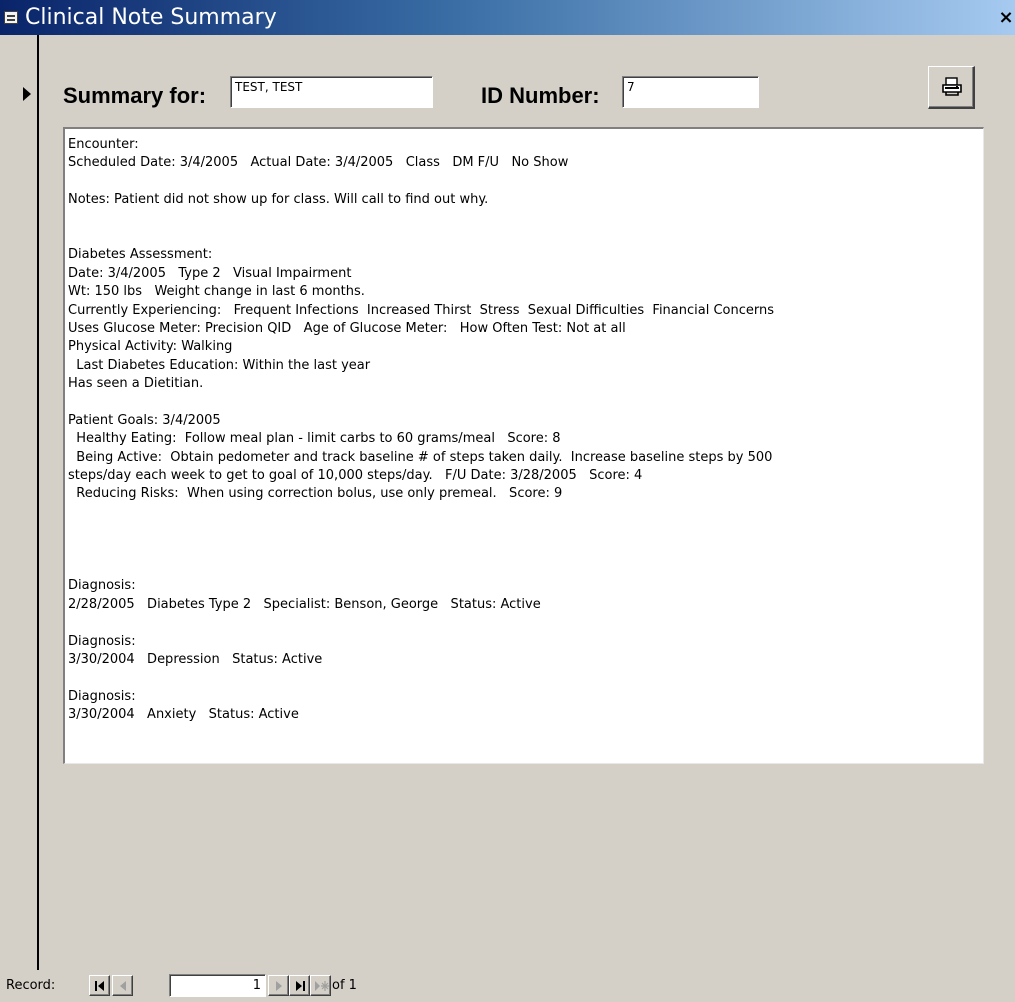 This screenshot has height=1002, width=1015. I want to click on current-record-arrow-icon, so click(27, 94).